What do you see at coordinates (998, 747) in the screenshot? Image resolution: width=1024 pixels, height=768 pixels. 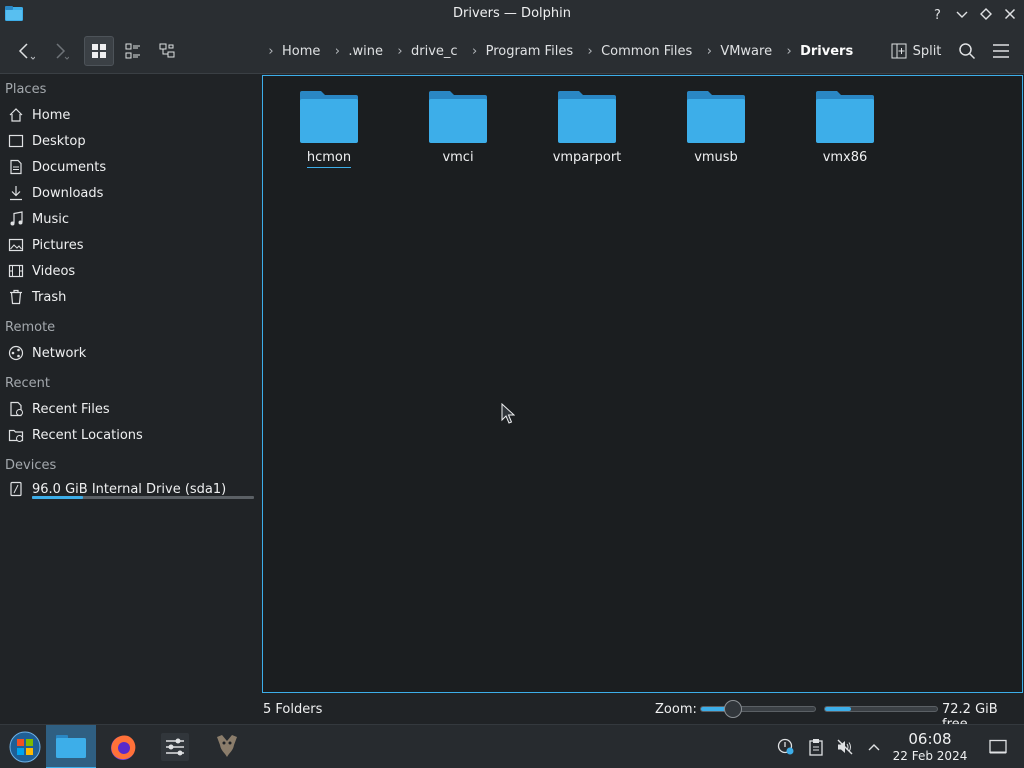 I see `show-desktop-icon` at bounding box center [998, 747].